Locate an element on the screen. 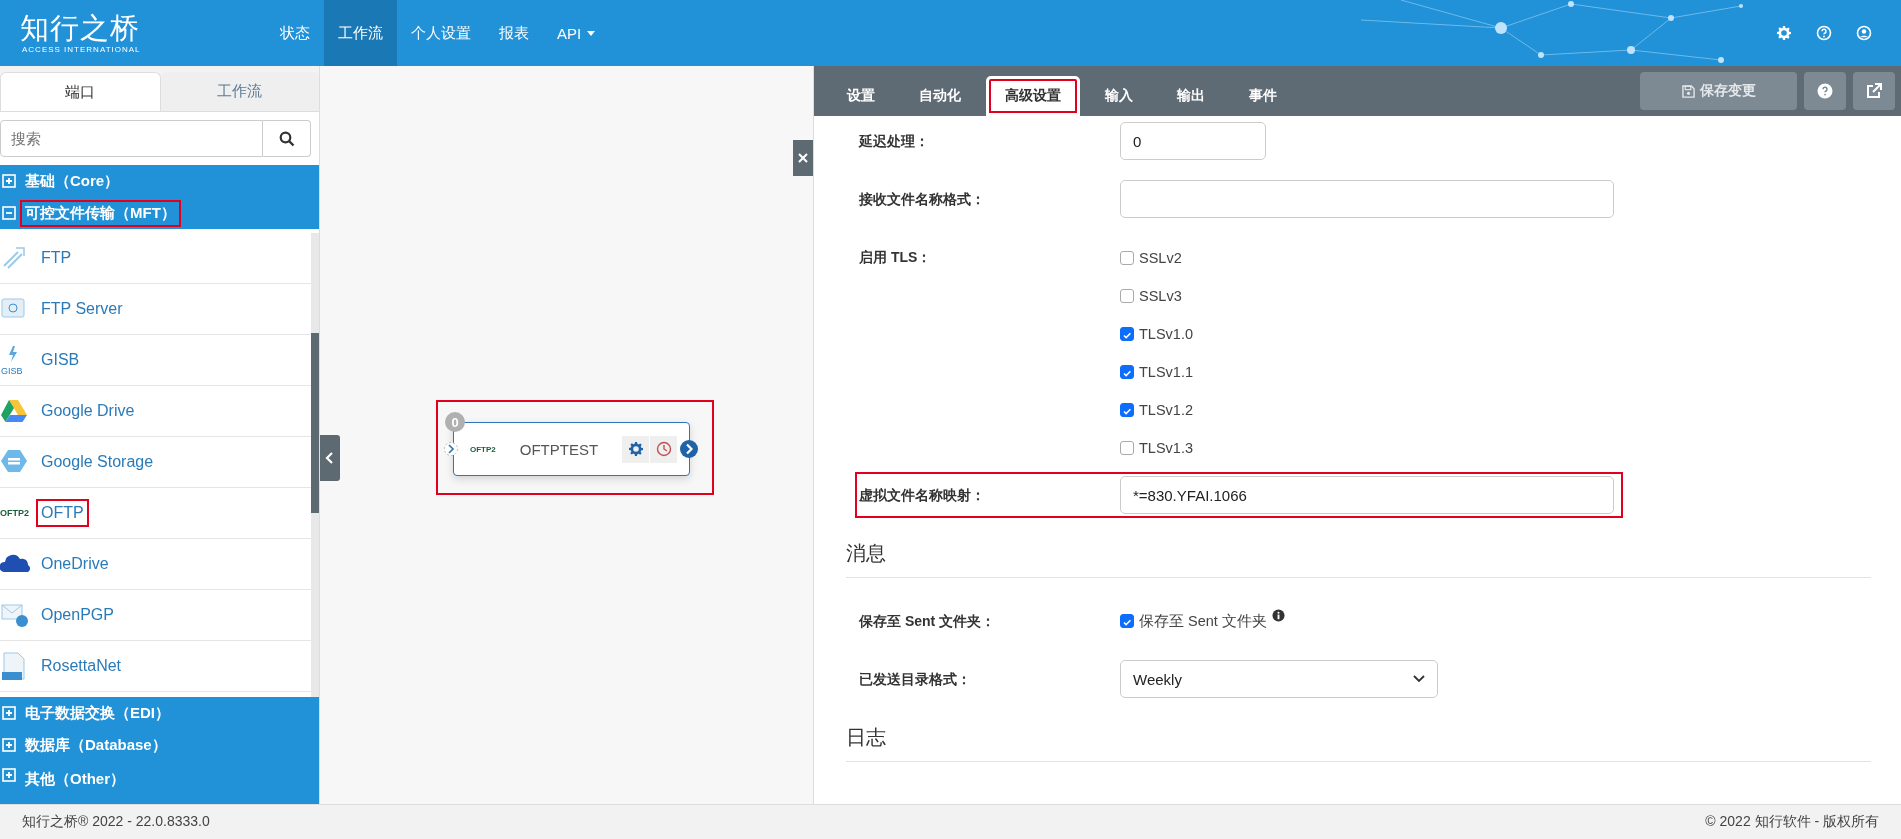 This screenshot has width=1901, height=839. category-header: 可控文件传输（MFT） is located at coordinates (159, 213).